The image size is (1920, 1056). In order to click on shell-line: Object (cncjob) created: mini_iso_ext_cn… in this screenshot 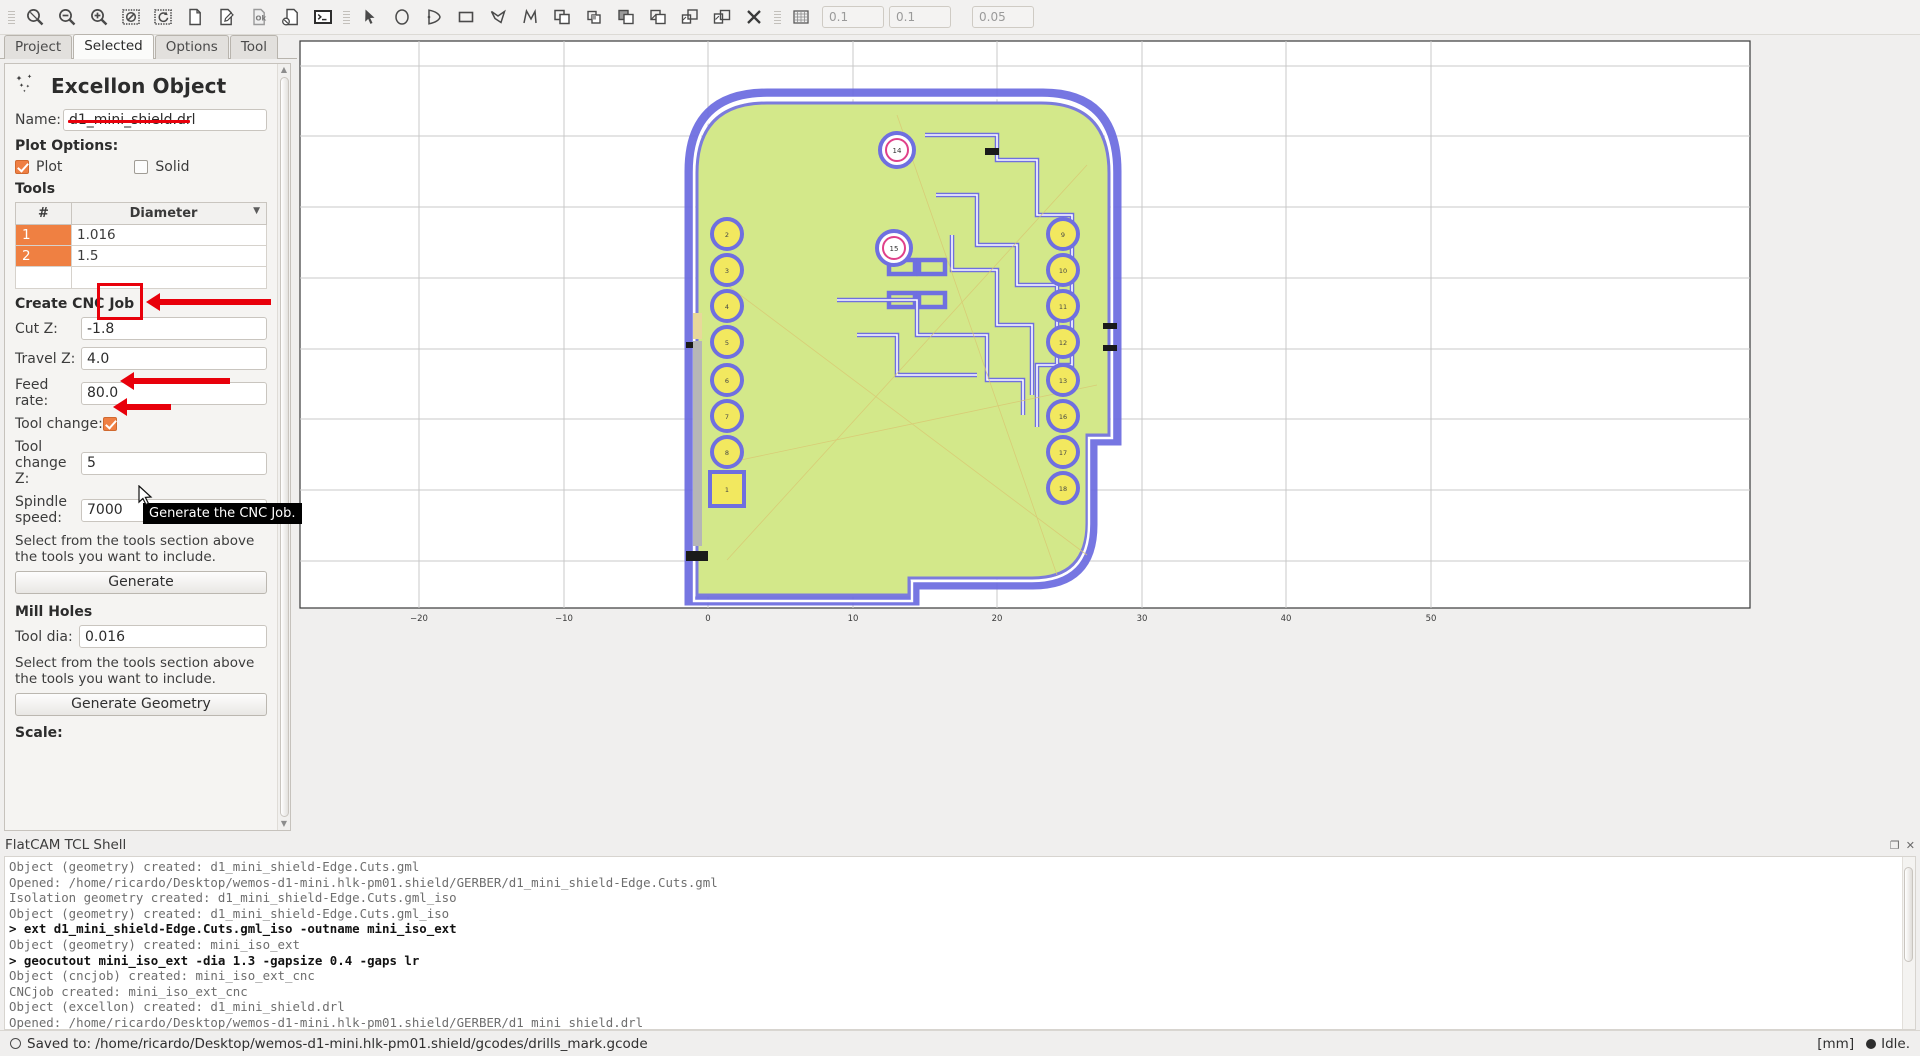, I will do `click(162, 976)`.